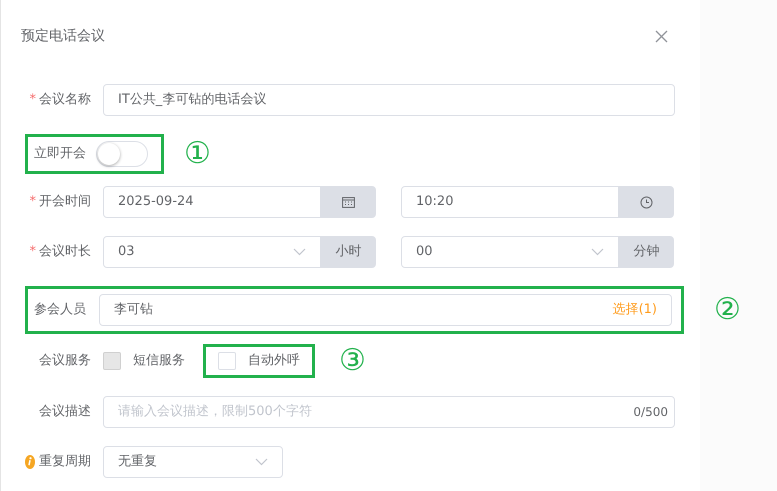 This screenshot has width=777, height=491. I want to click on field-label: 会议时长, so click(65, 252).